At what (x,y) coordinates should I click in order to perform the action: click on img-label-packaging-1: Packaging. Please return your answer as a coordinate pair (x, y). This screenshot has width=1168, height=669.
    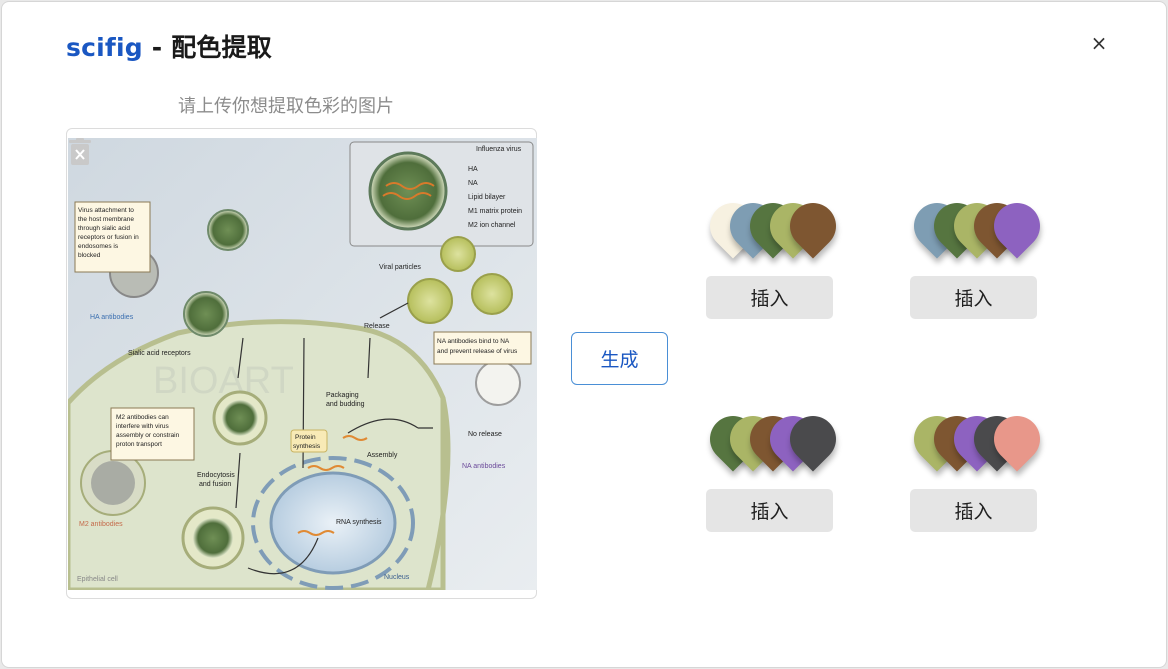
    Looking at the image, I should click on (342, 395).